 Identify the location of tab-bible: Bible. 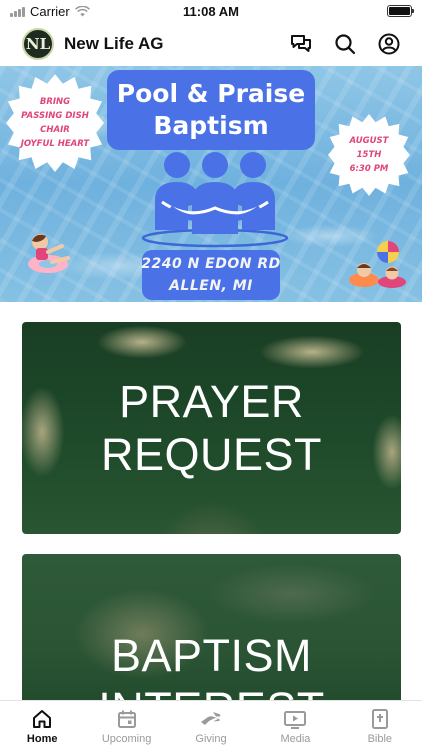
(380, 725).